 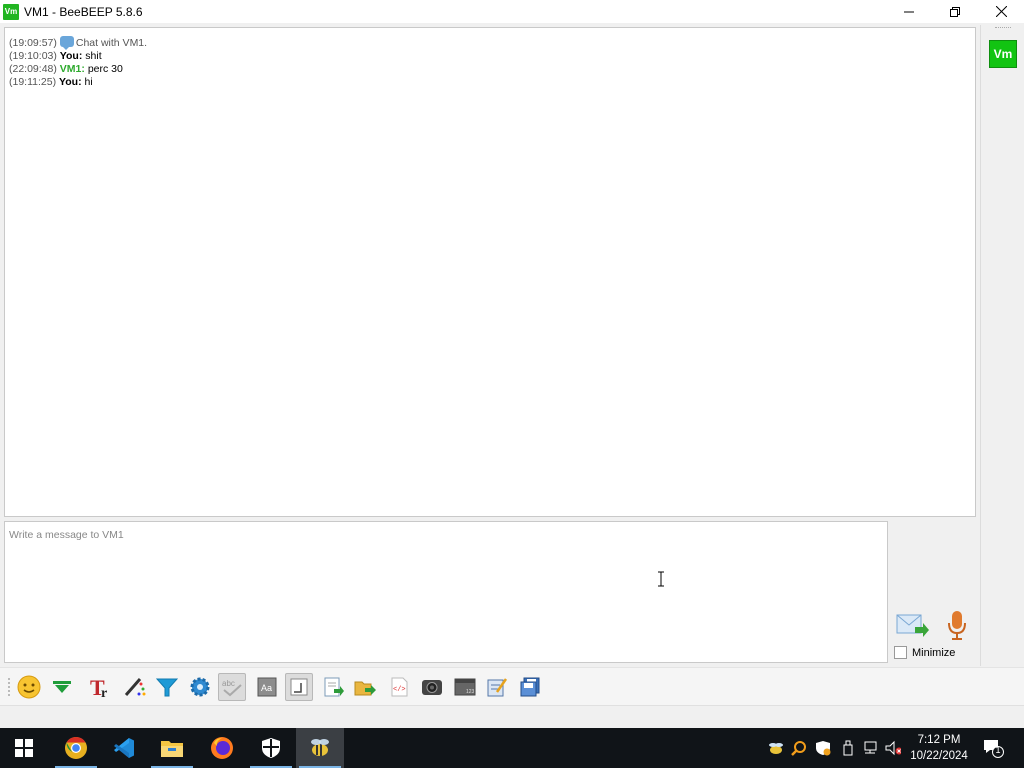 I want to click on taskbar-beebeep, so click(x=320, y=748).